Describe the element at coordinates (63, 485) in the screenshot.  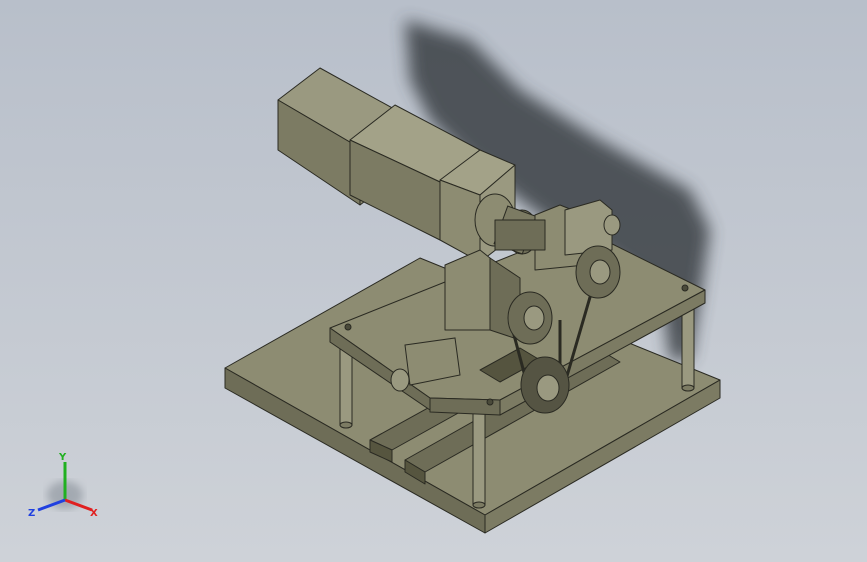
I see `view-triad: Y X Z` at that location.